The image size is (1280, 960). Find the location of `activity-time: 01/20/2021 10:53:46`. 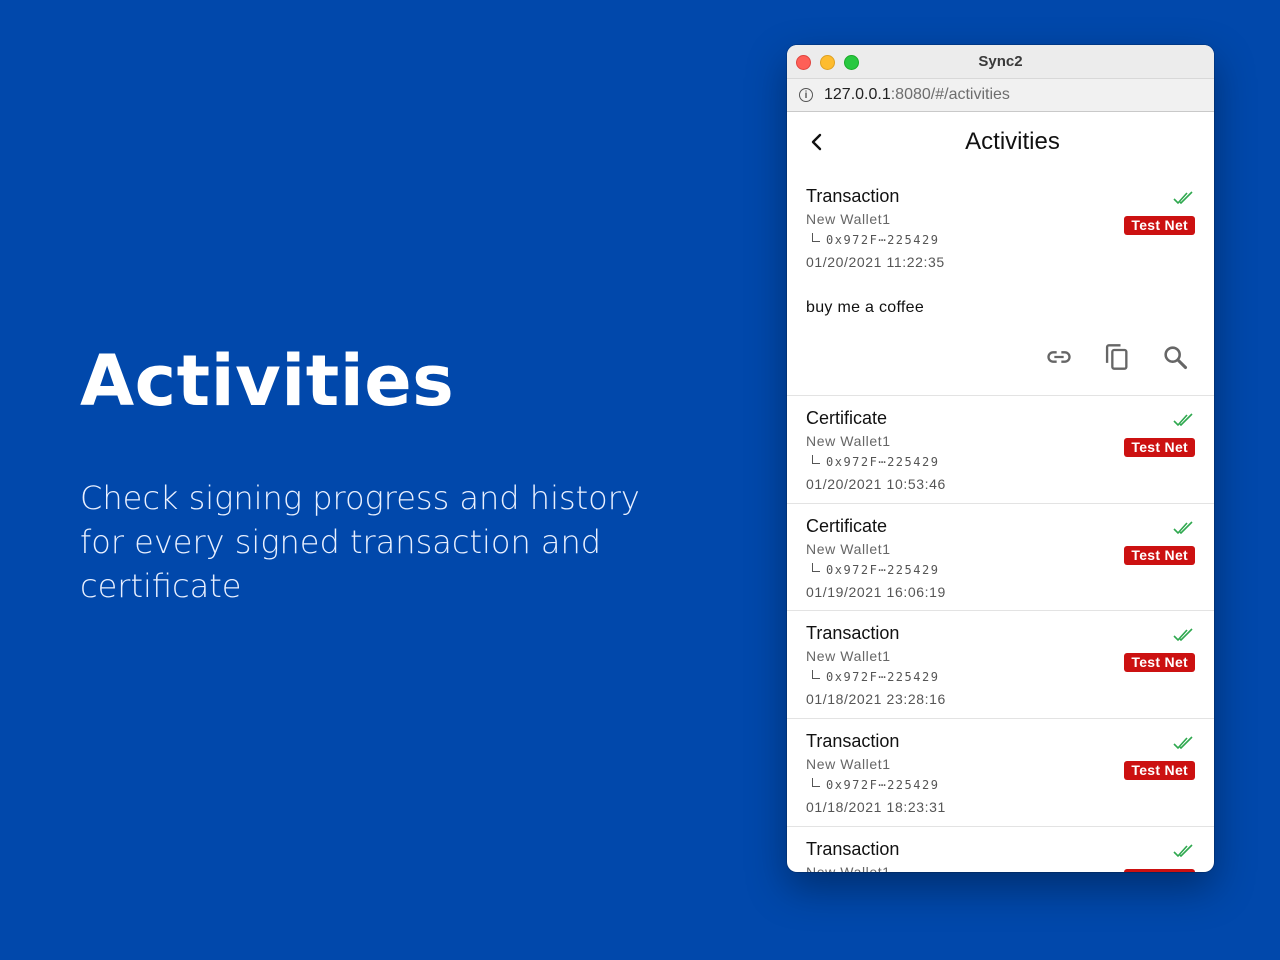

activity-time: 01/20/2021 10:53:46 is located at coordinates (876, 484).